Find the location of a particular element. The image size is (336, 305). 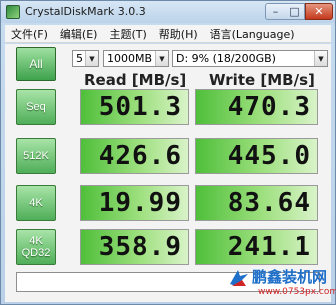

menu-bar: 文件(F) 编辑(E) 主题(T) 帮助(H) 语言(Language) is located at coordinates (168, 34).